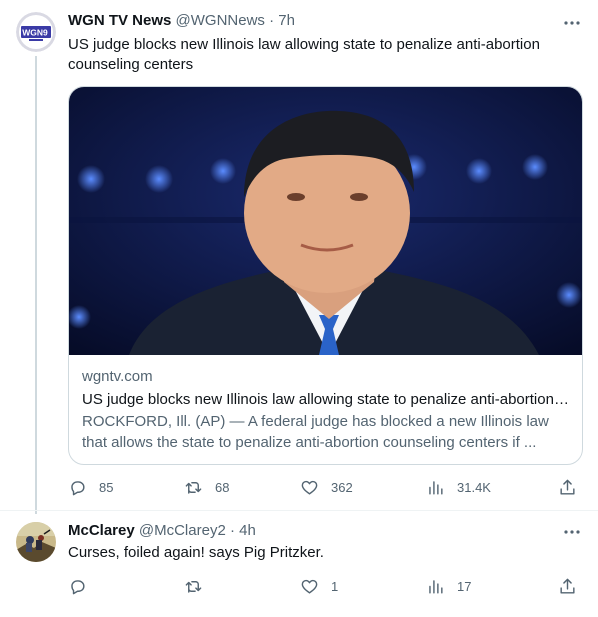 This screenshot has width=598, height=617. I want to click on reply-count: 85, so click(106, 487).